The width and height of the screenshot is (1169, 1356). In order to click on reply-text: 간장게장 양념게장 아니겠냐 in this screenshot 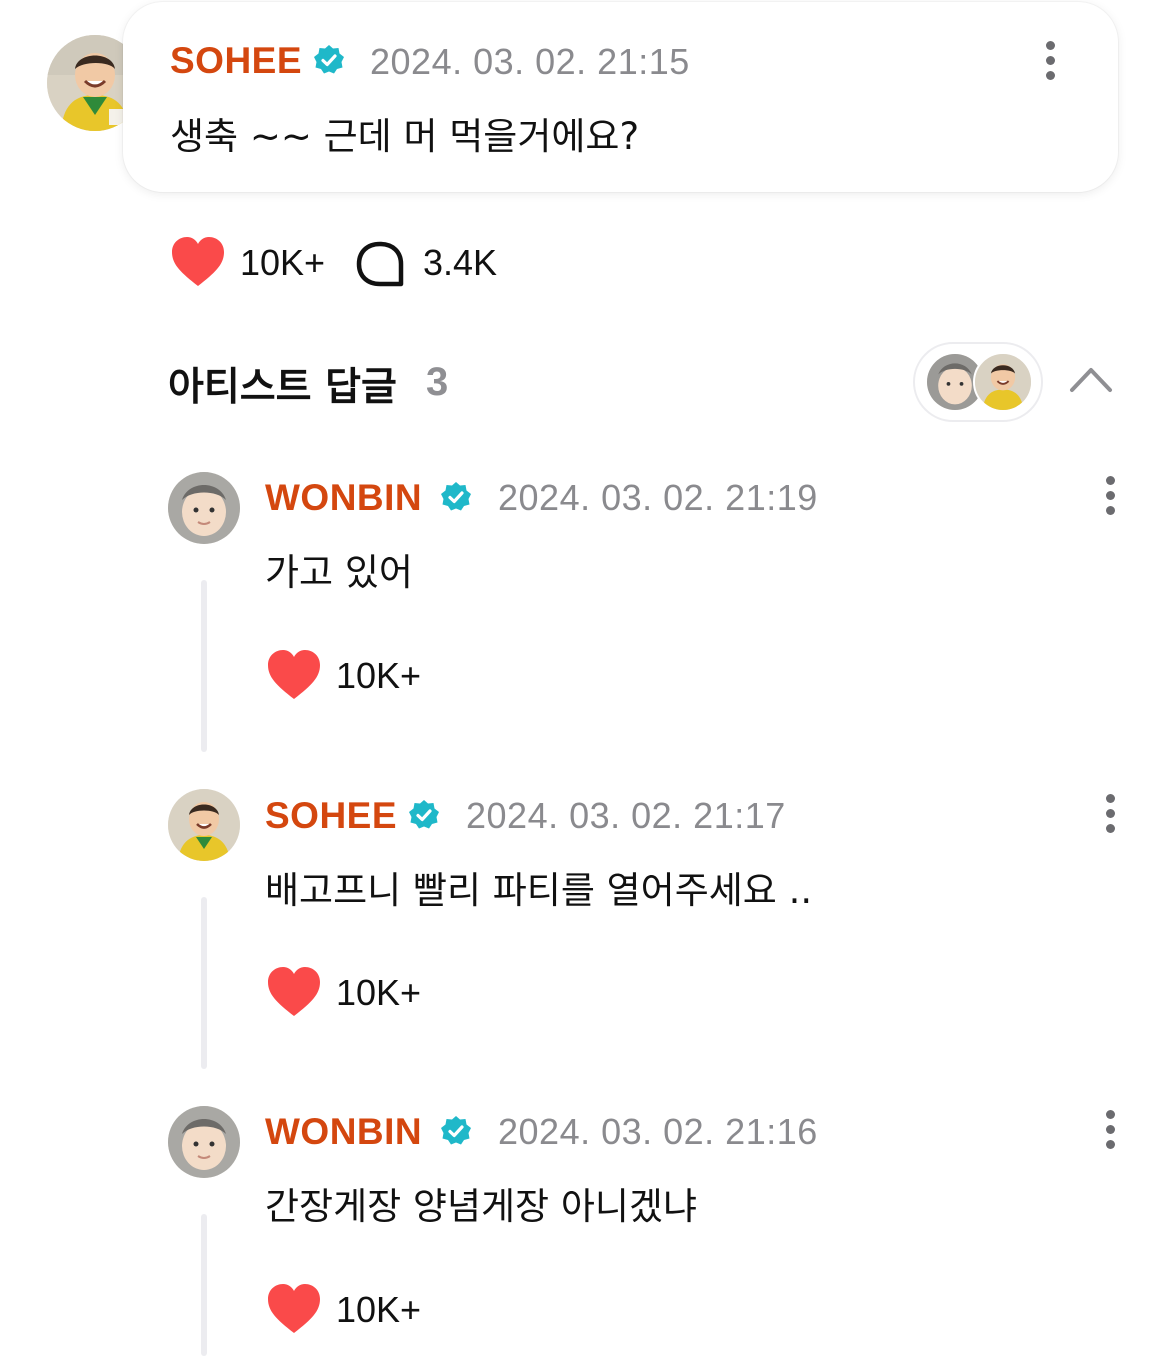, I will do `click(481, 1206)`.